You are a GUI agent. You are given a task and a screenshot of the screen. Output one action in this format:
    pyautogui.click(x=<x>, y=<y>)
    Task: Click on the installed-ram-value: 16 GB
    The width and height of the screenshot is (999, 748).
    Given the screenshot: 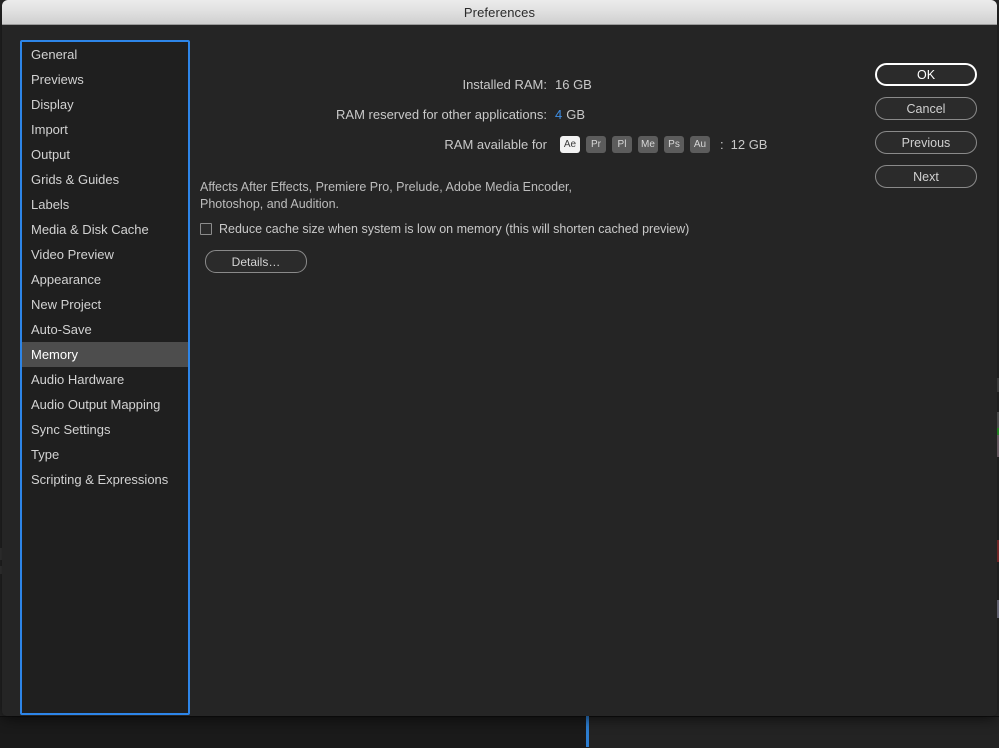 What is the action you would take?
    pyautogui.click(x=573, y=84)
    